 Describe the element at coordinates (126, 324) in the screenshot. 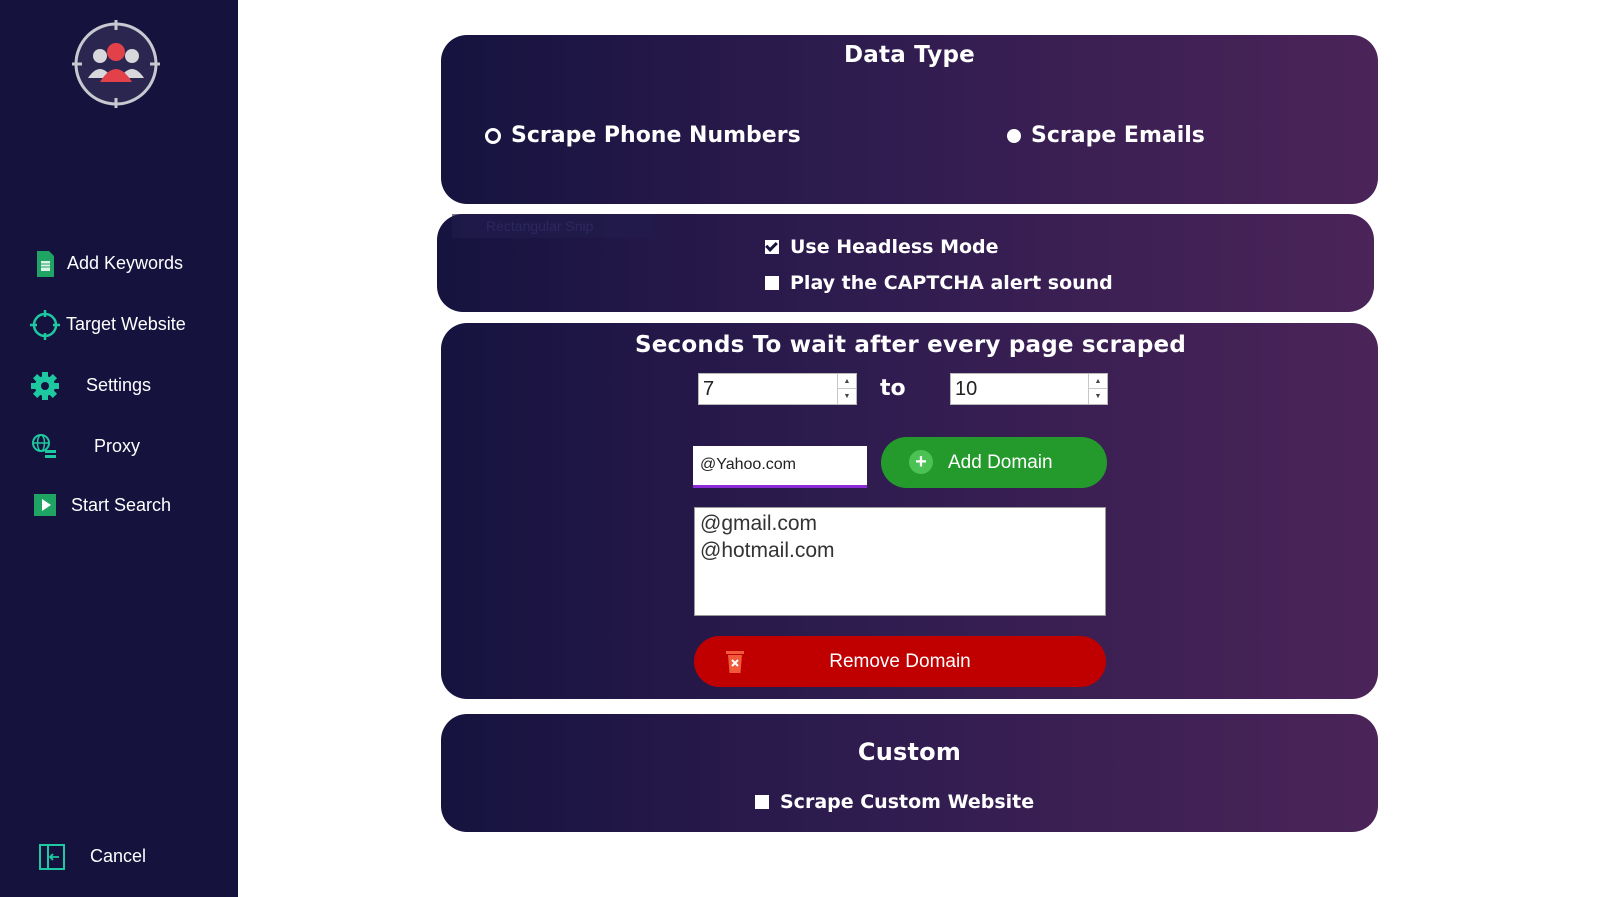

I see `sidebar-item-label: Target Website` at that location.